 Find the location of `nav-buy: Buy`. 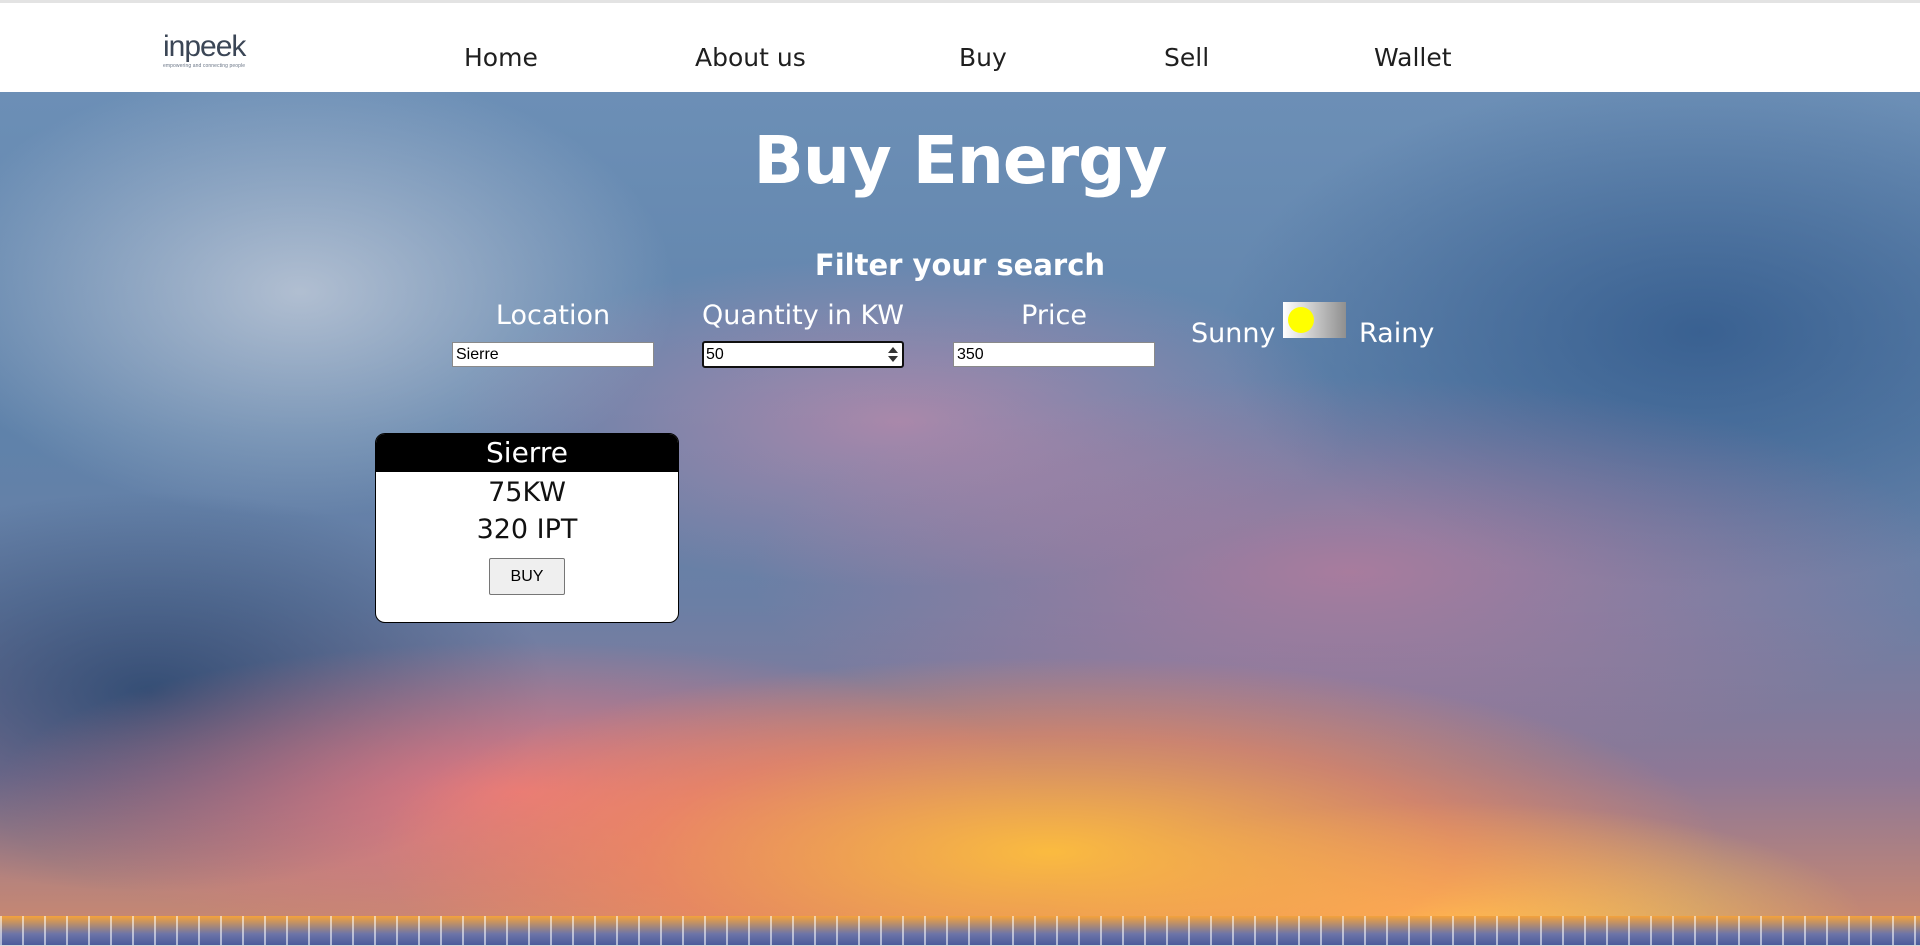

nav-buy: Buy is located at coordinates (983, 57).